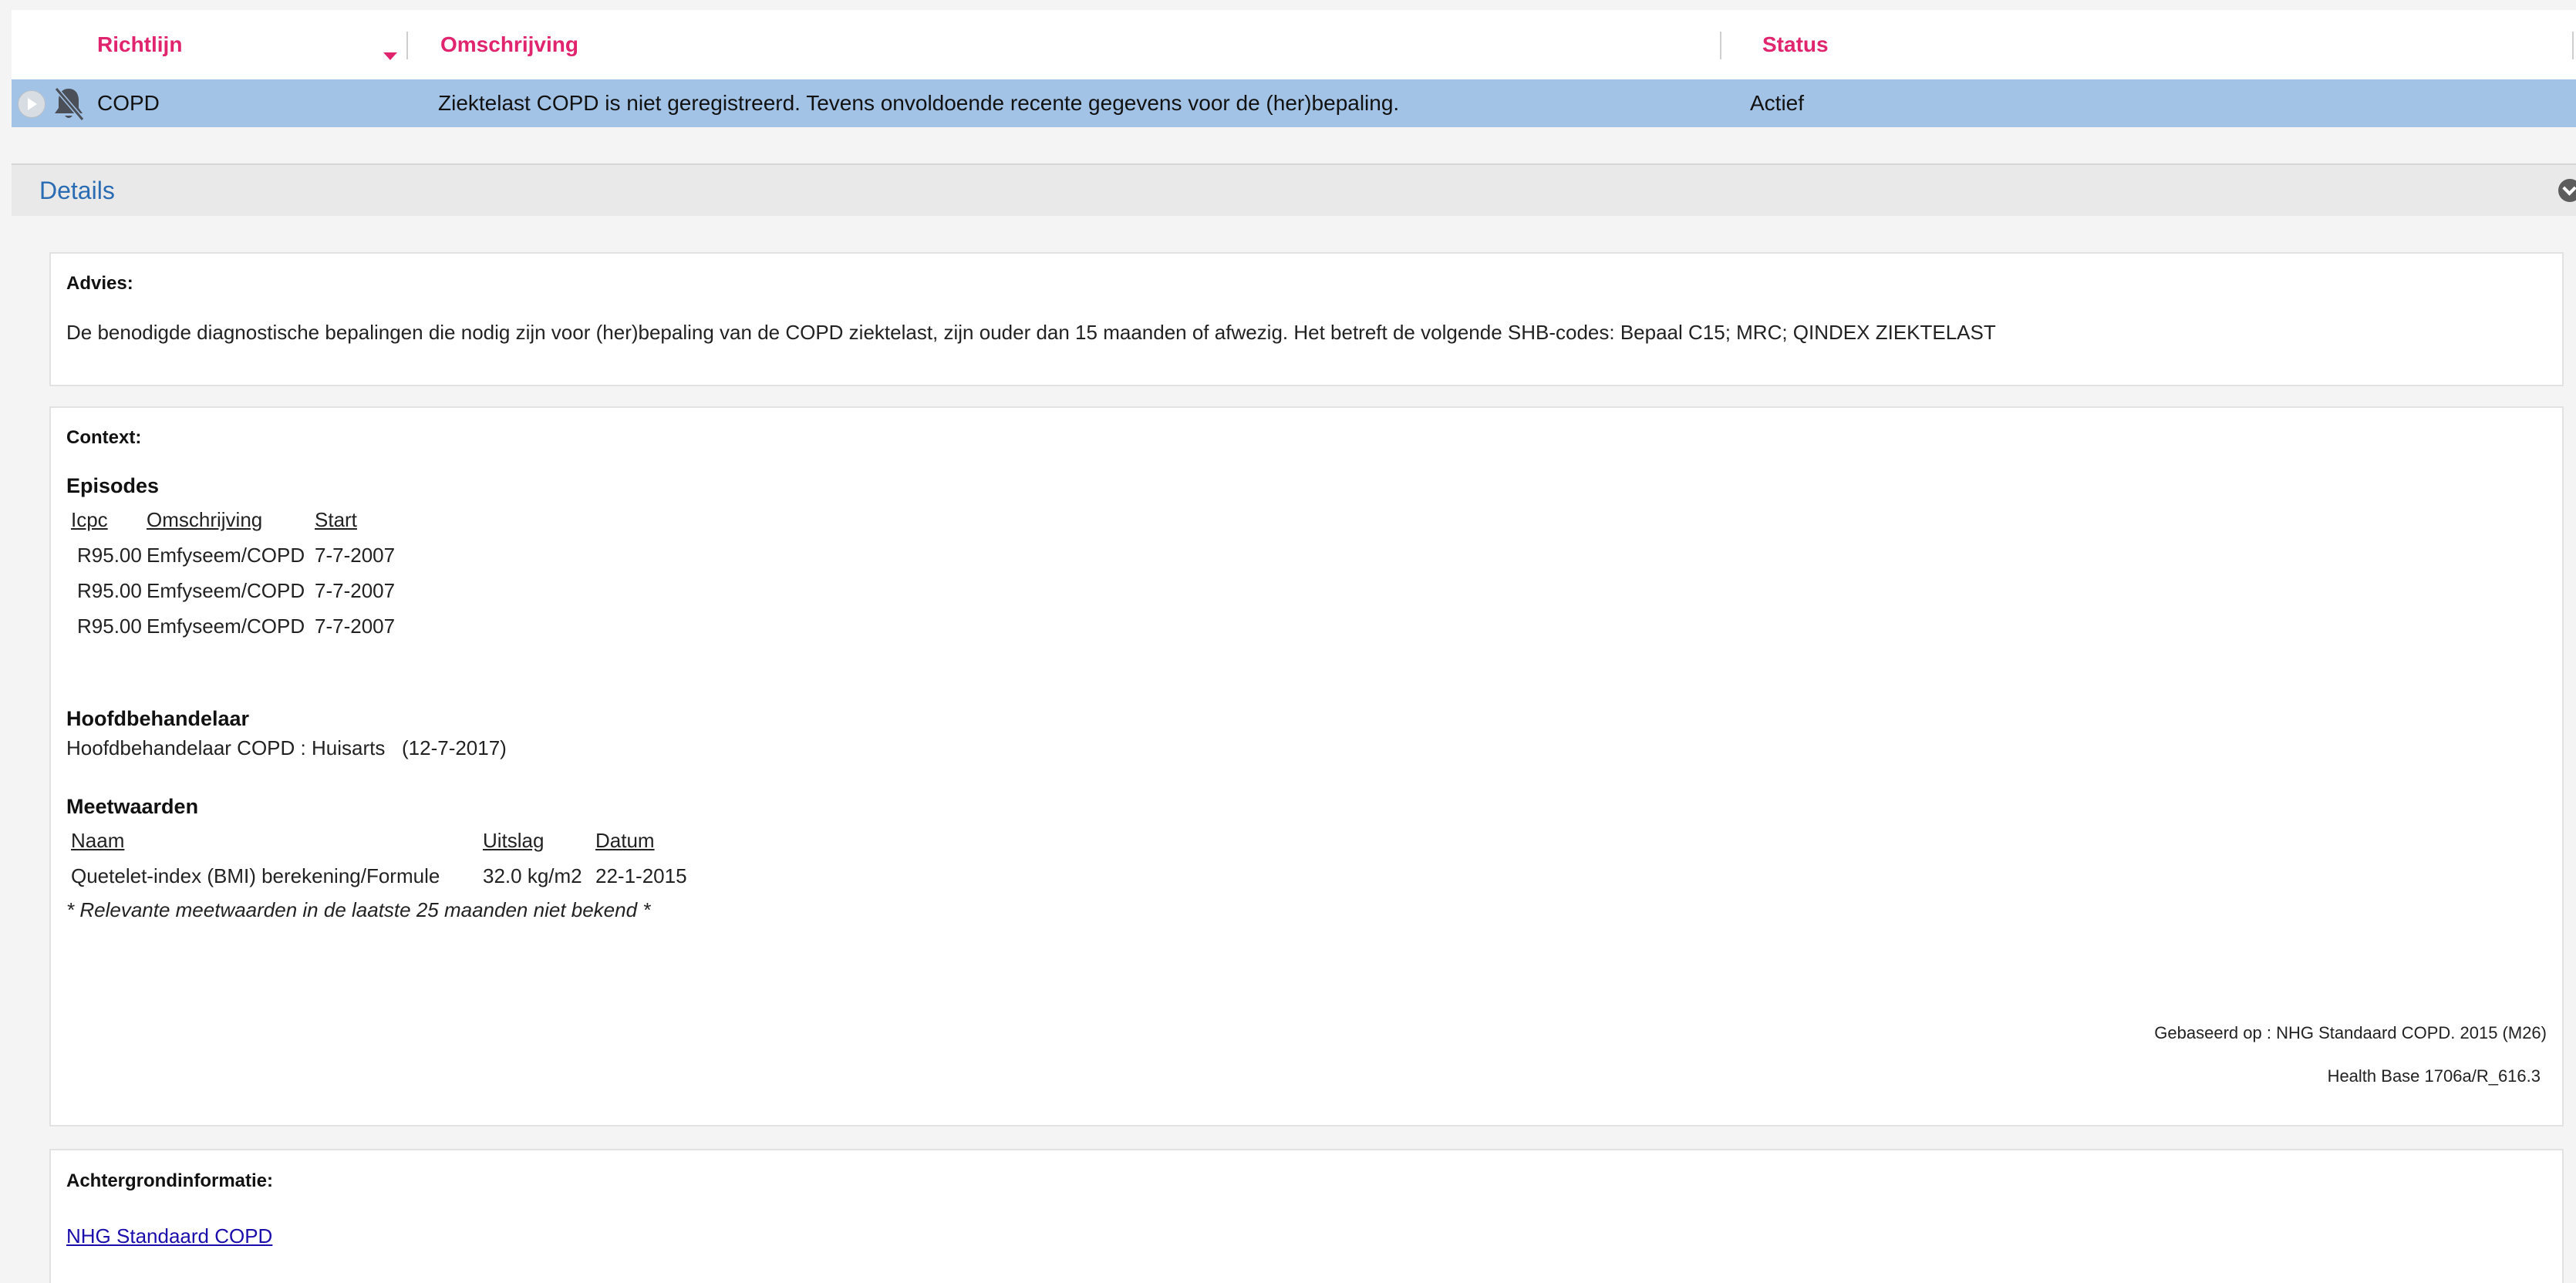  I want to click on nhg-standaard-copd-link: NHG Standaard COPD, so click(169, 1236).